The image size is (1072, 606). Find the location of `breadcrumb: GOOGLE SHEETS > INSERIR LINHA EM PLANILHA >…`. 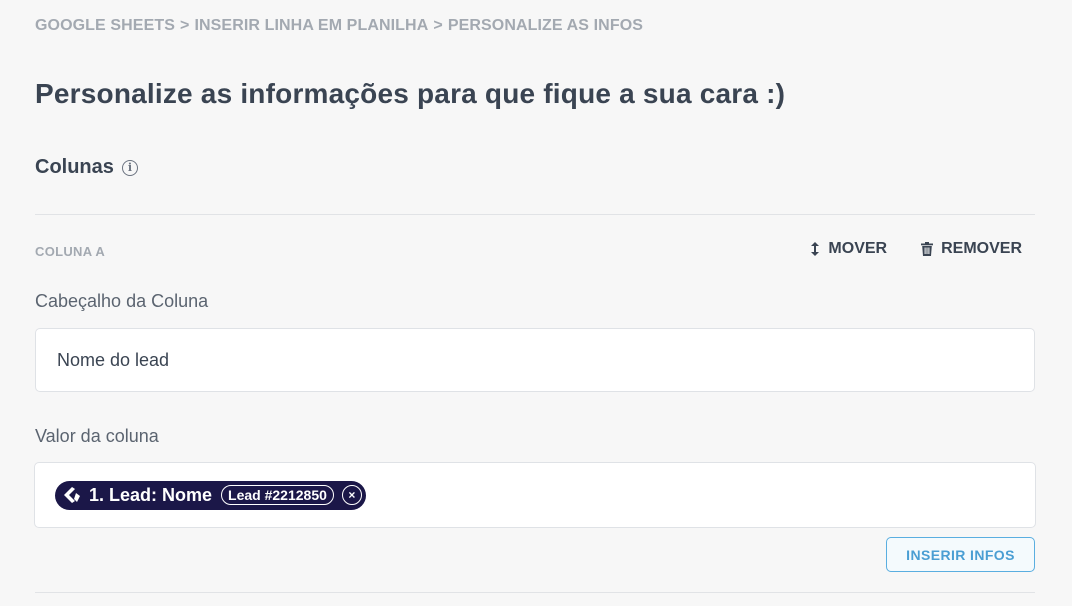

breadcrumb: GOOGLE SHEETS > INSERIR LINHA EM PLANILHA >… is located at coordinates (339, 26).